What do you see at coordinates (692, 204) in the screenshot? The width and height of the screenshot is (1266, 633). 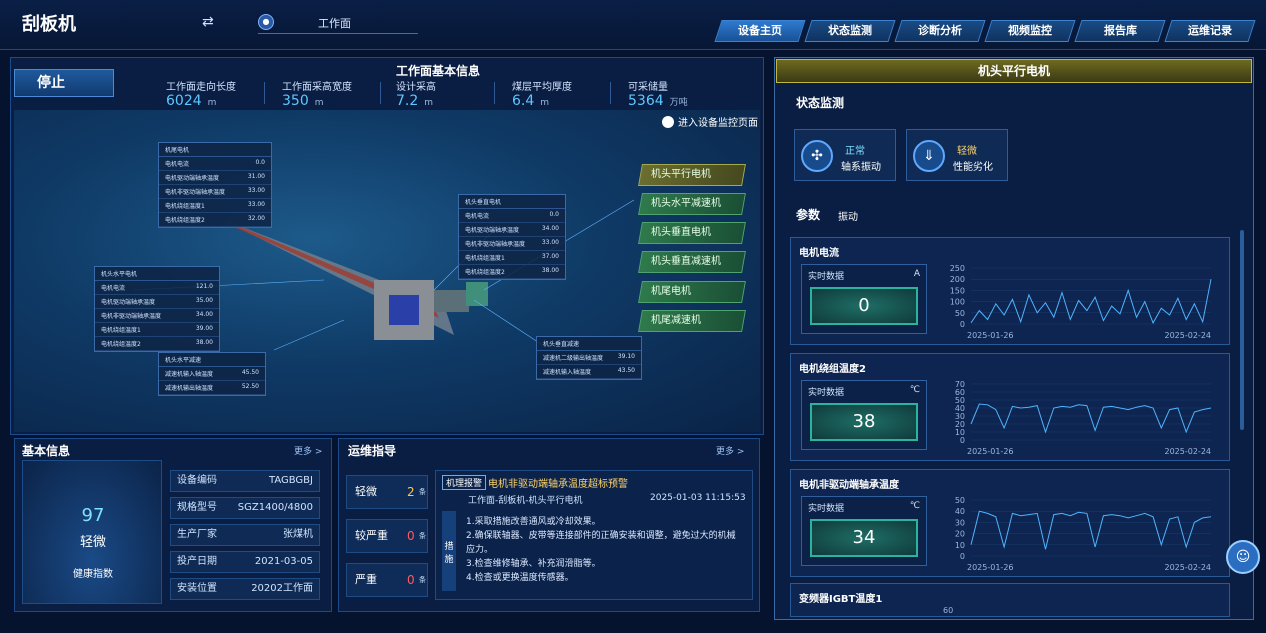 I see `motor-item-h-reducer: 机头水平减速机` at bounding box center [692, 204].